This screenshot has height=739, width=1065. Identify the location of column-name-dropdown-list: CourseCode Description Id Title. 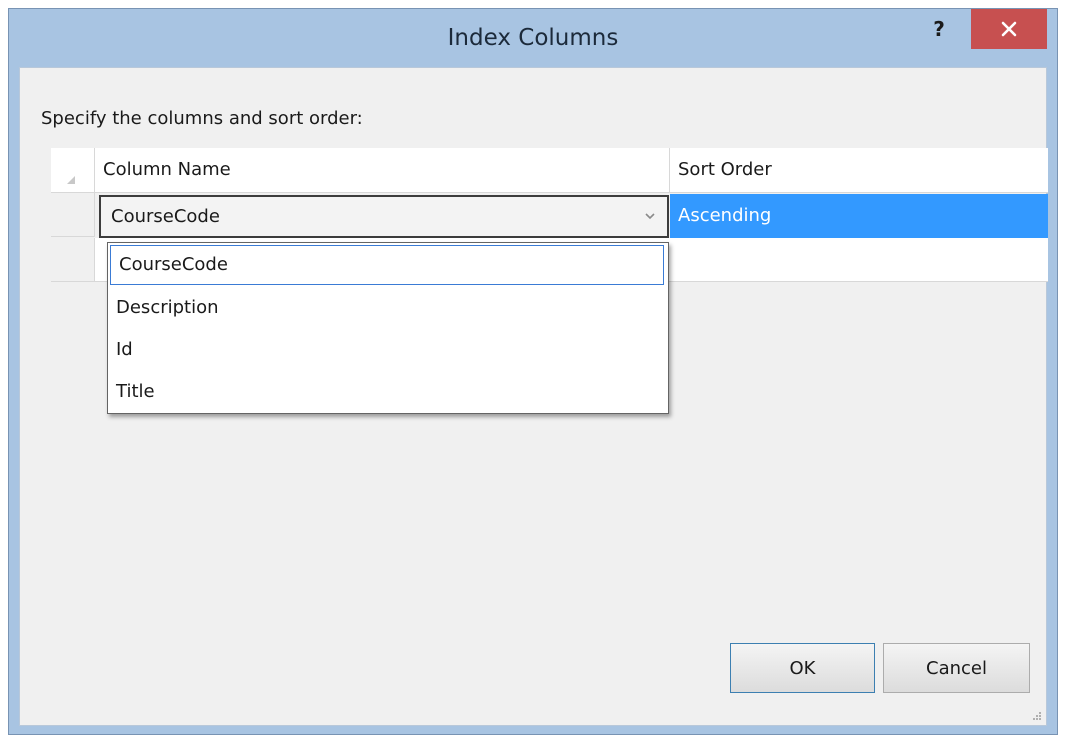
(388, 328).